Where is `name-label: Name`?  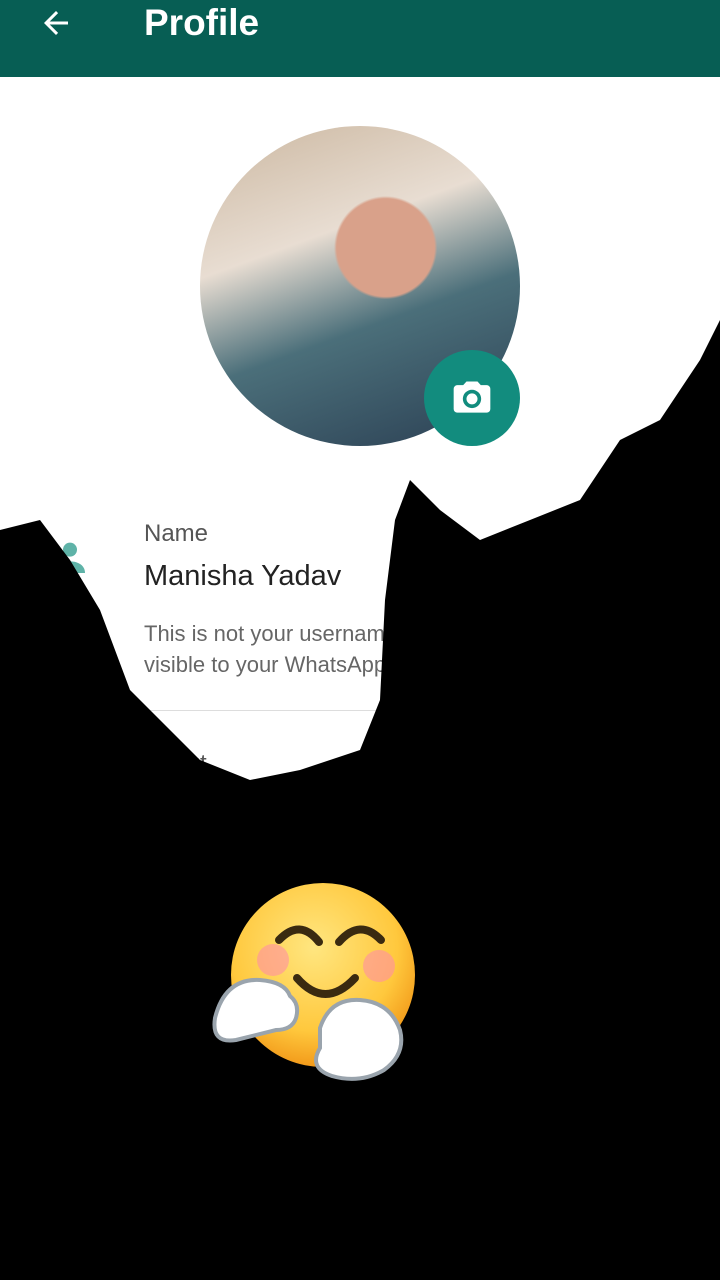 name-label: Name is located at coordinates (176, 533).